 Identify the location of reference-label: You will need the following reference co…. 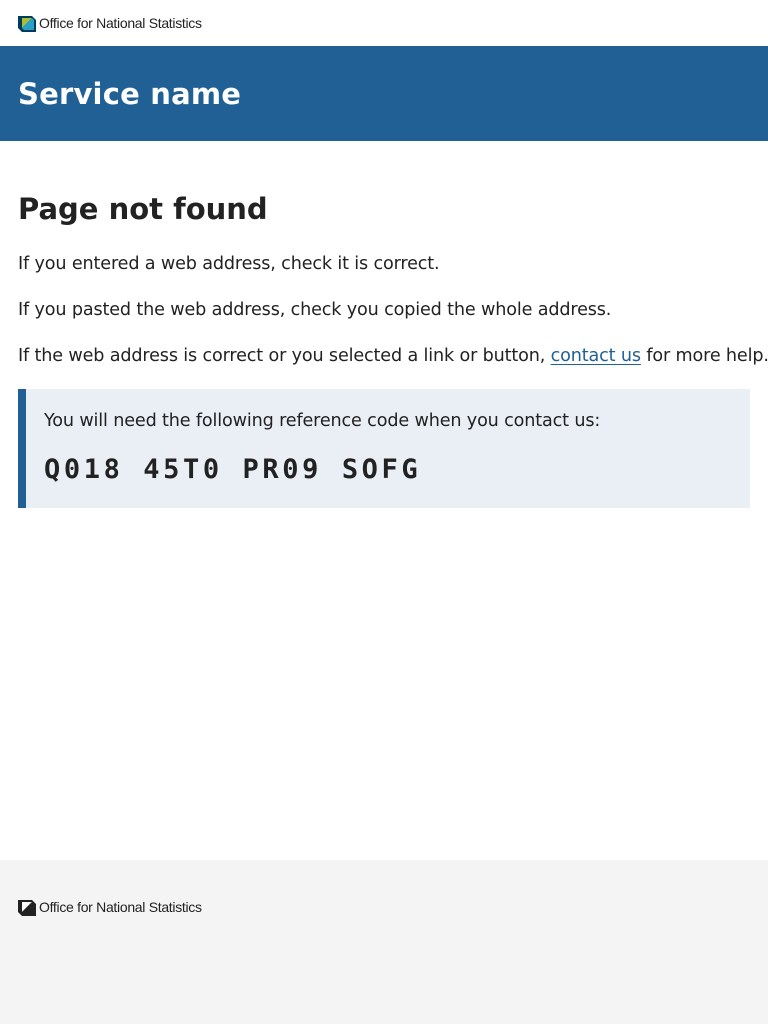
(322, 421).